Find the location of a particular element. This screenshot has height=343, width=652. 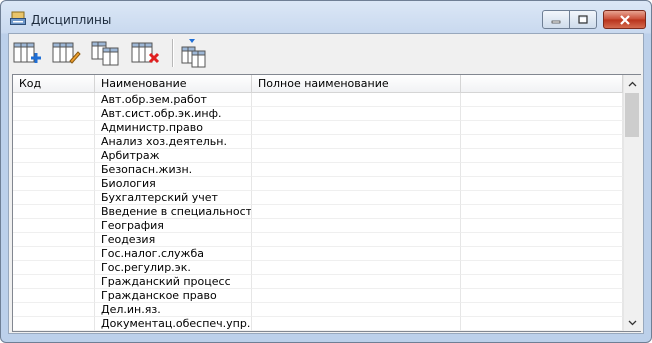

column-header-extra is located at coordinates (542, 83).